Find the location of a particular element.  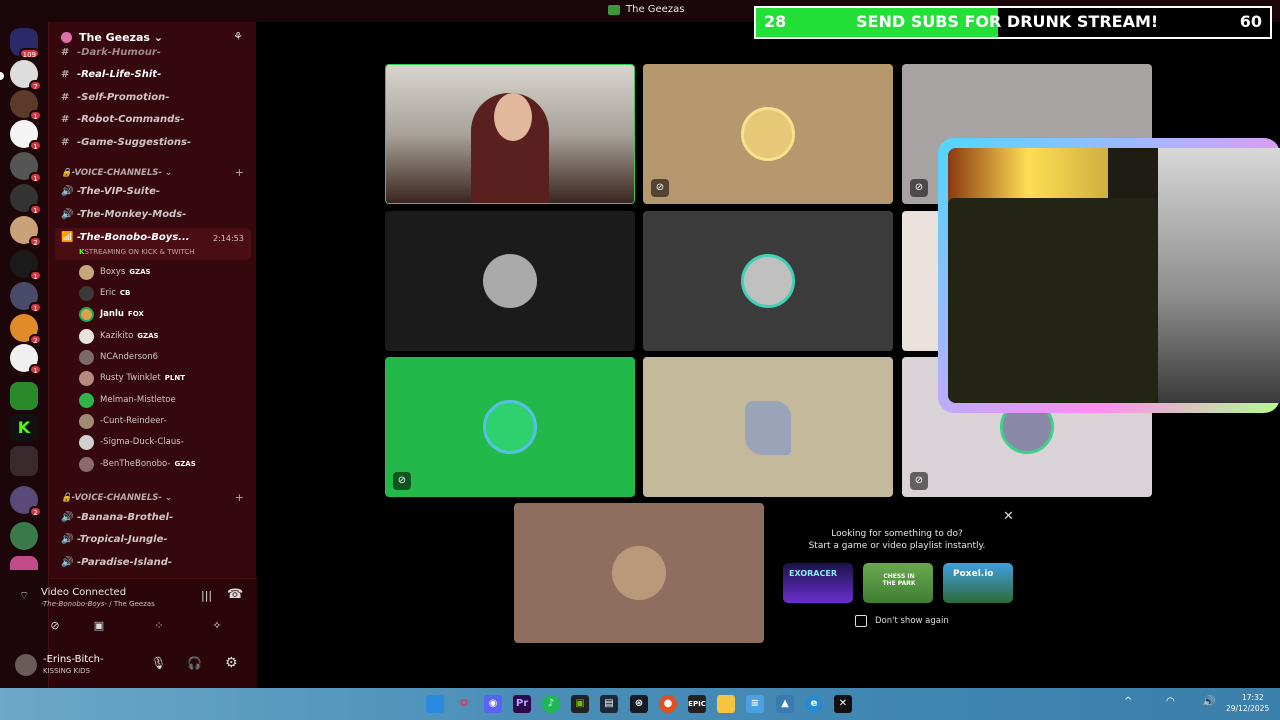

server-folder is located at coordinates (24, 461).